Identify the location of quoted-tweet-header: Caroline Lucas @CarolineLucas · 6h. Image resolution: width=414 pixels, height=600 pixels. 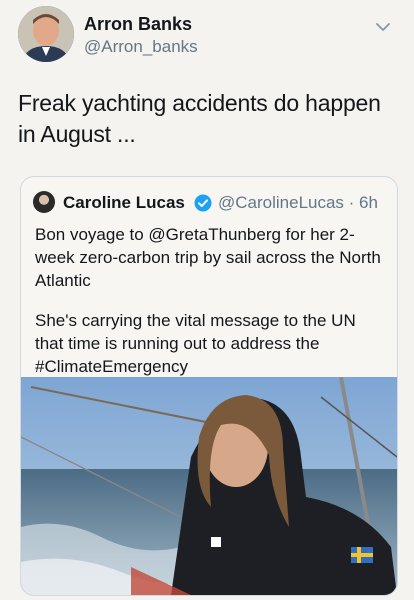
(213, 203).